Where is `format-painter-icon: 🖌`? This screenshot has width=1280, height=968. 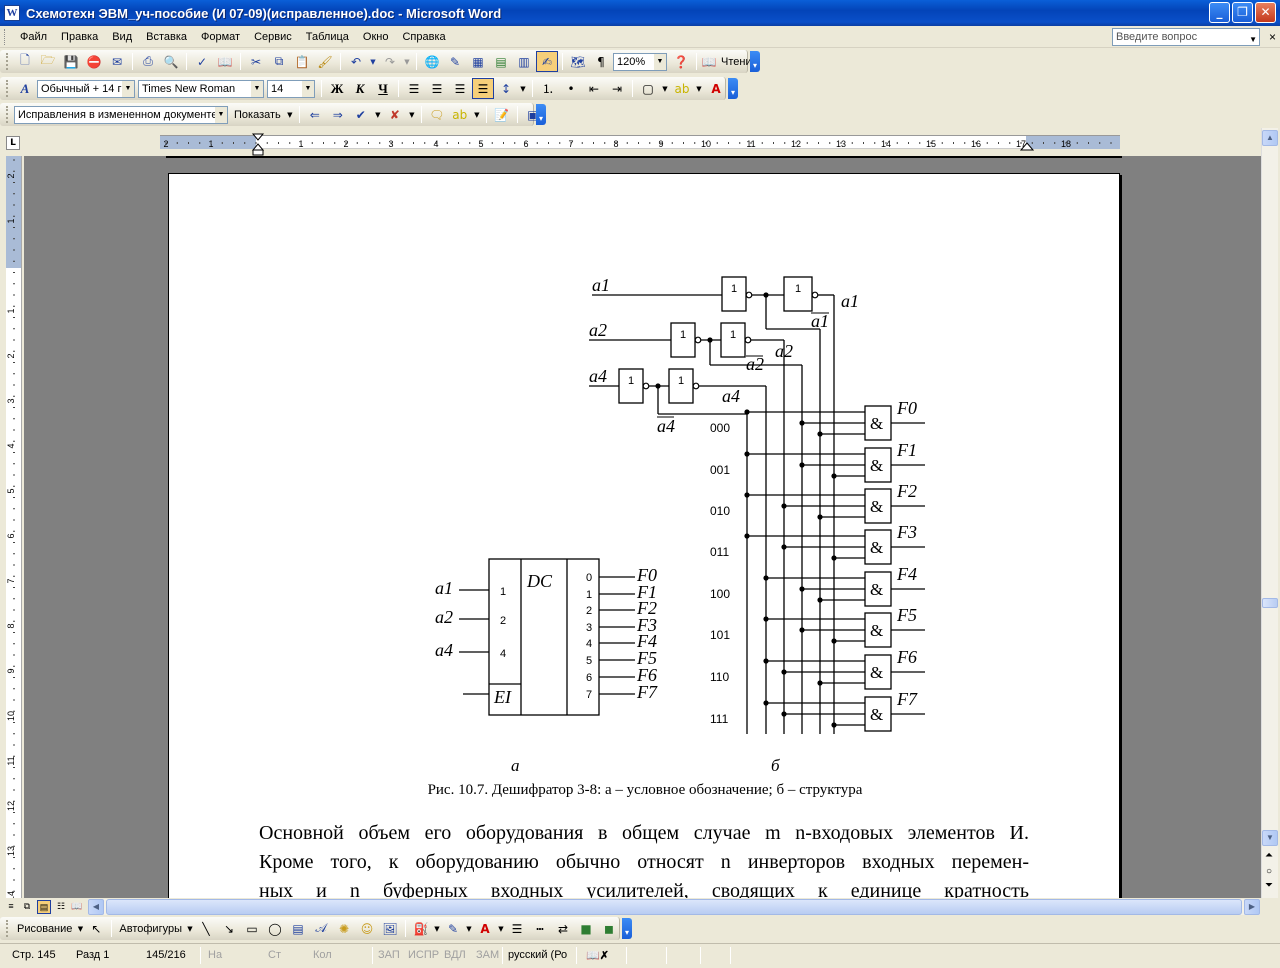
format-painter-icon: 🖌 is located at coordinates (325, 61).